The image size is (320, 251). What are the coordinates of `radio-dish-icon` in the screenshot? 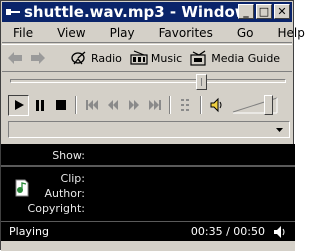 It's located at (78, 58).